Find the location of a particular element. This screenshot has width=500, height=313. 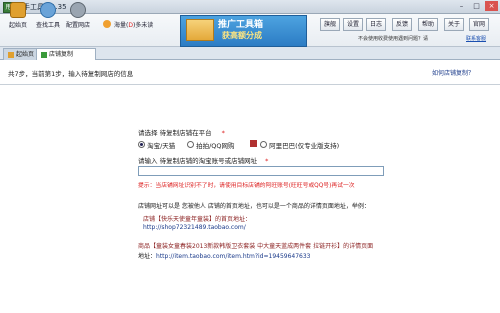

alibaba-icon is located at coordinates (253, 143).